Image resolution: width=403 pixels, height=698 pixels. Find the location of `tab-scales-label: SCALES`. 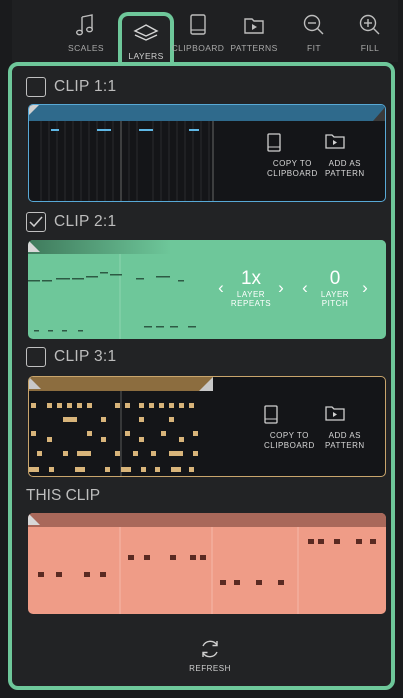

tab-scales-label: SCALES is located at coordinates (86, 48).